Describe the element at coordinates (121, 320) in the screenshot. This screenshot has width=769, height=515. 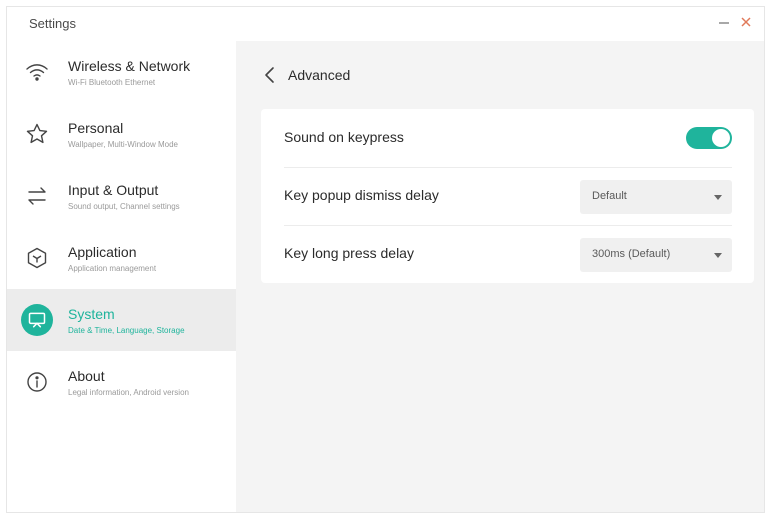
I see `sidebar-item-system: System Date & Time, Language, Storage` at that location.